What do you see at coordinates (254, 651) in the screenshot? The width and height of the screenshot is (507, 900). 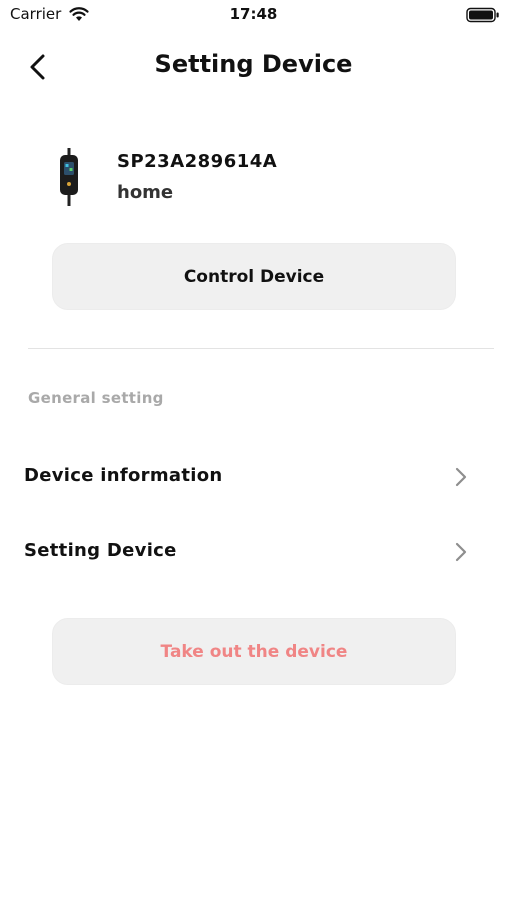 I see `take-out-device-button: Take out the device` at bounding box center [254, 651].